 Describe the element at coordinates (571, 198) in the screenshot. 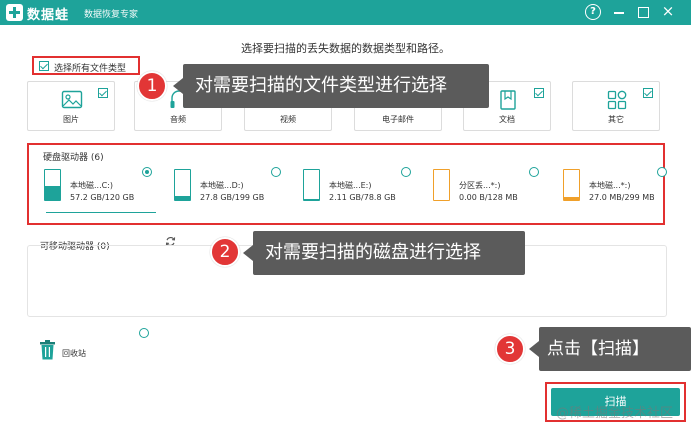

I see `drive-local-other-usage-fill` at that location.